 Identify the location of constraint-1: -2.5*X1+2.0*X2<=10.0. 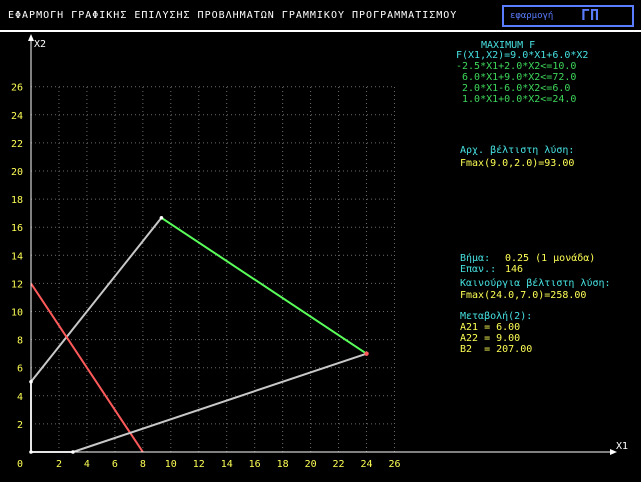
(516, 66).